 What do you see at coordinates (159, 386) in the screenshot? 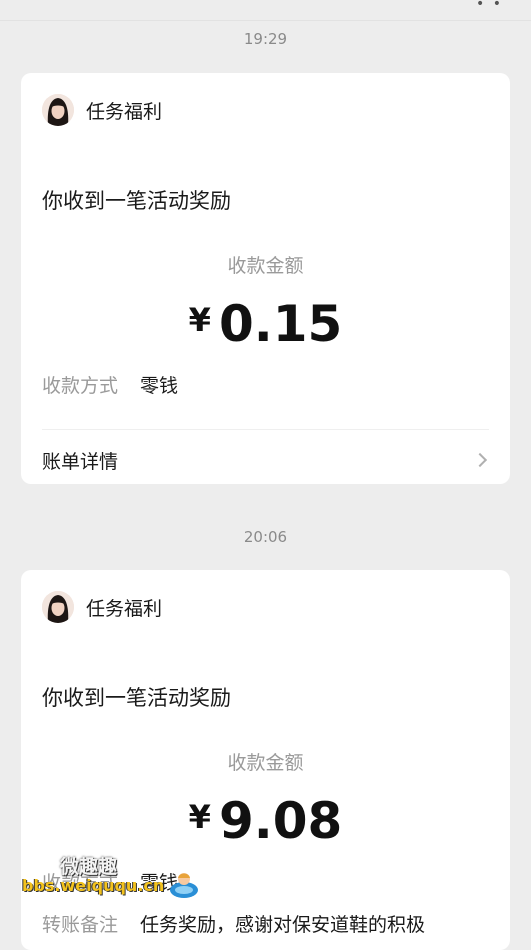
I see `payment-method-value: 零钱` at bounding box center [159, 386].